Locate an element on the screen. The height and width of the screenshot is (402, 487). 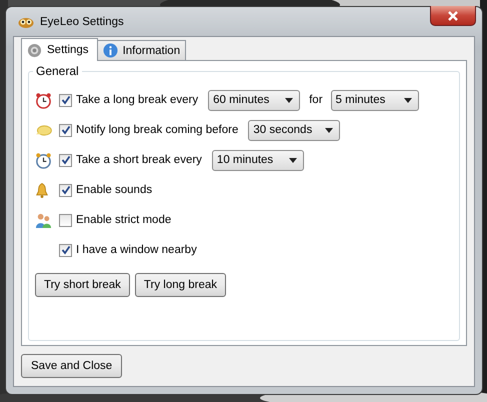
gear-icon is located at coordinates (34, 50).